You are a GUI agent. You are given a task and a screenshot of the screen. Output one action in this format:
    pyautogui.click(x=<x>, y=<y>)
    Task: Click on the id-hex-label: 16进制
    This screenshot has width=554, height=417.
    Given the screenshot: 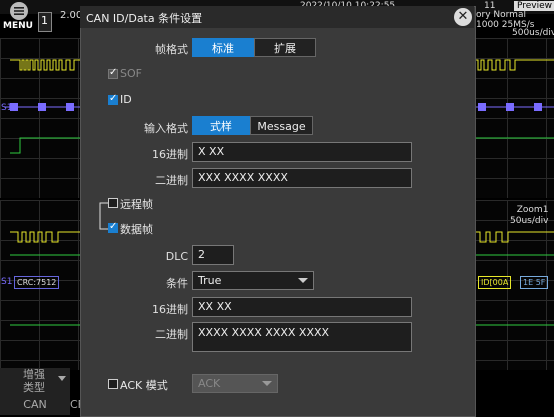 What is the action you would take?
    pyautogui.click(x=170, y=154)
    